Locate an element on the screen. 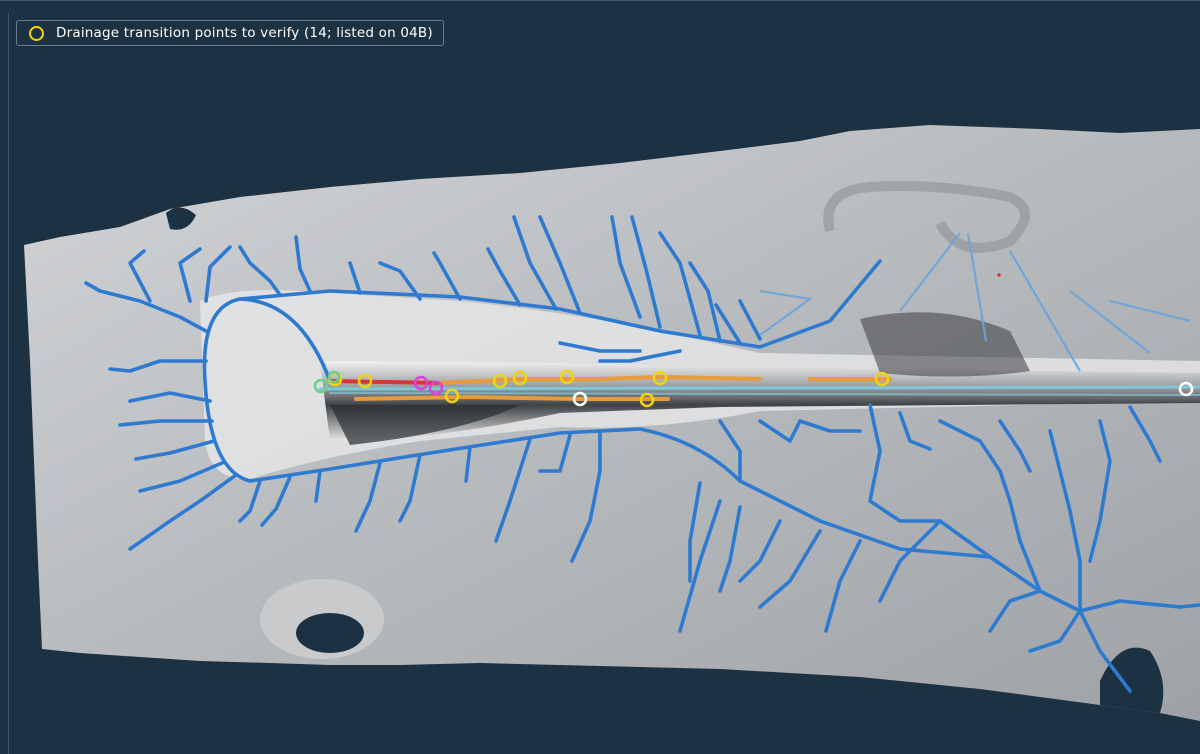 The height and width of the screenshot is (754, 1200). red-dot is located at coordinates (999, 275).